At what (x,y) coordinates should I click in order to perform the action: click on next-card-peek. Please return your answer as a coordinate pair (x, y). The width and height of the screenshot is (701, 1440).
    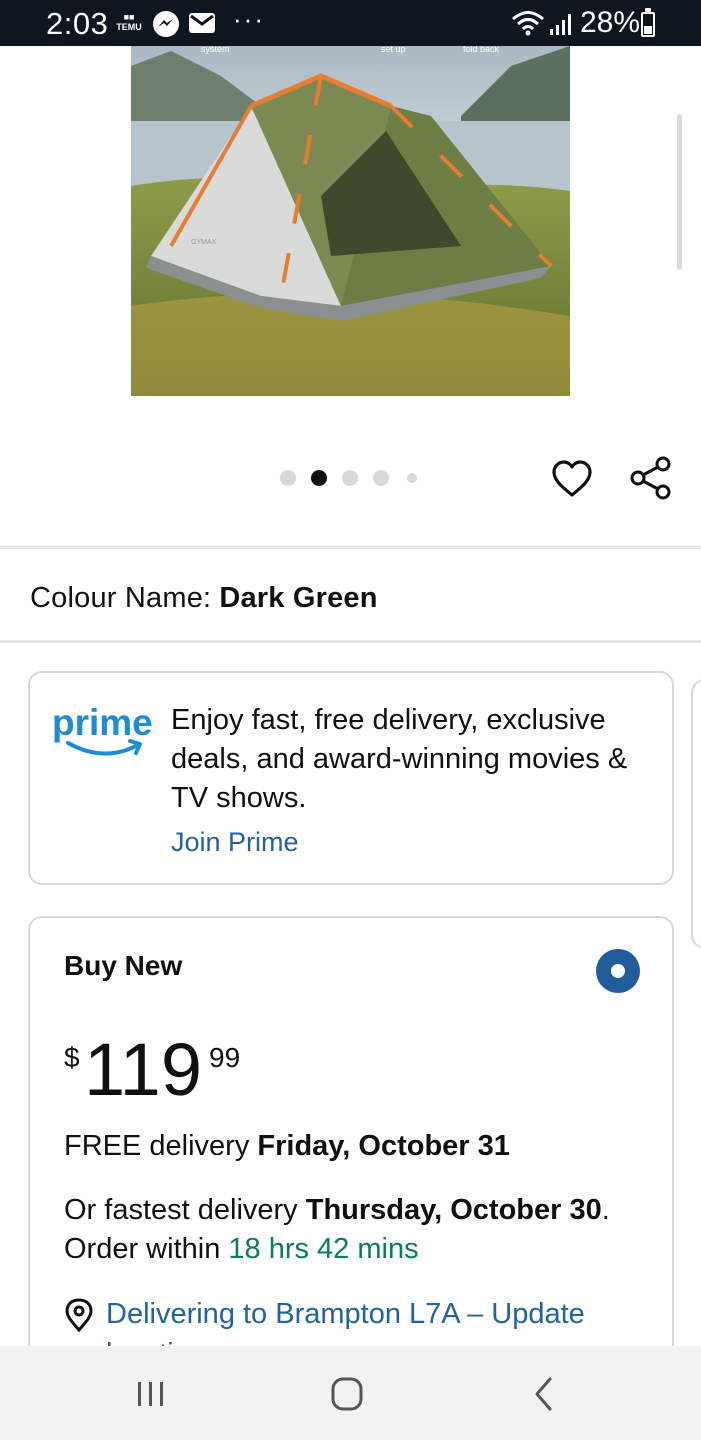
    Looking at the image, I should click on (696, 814).